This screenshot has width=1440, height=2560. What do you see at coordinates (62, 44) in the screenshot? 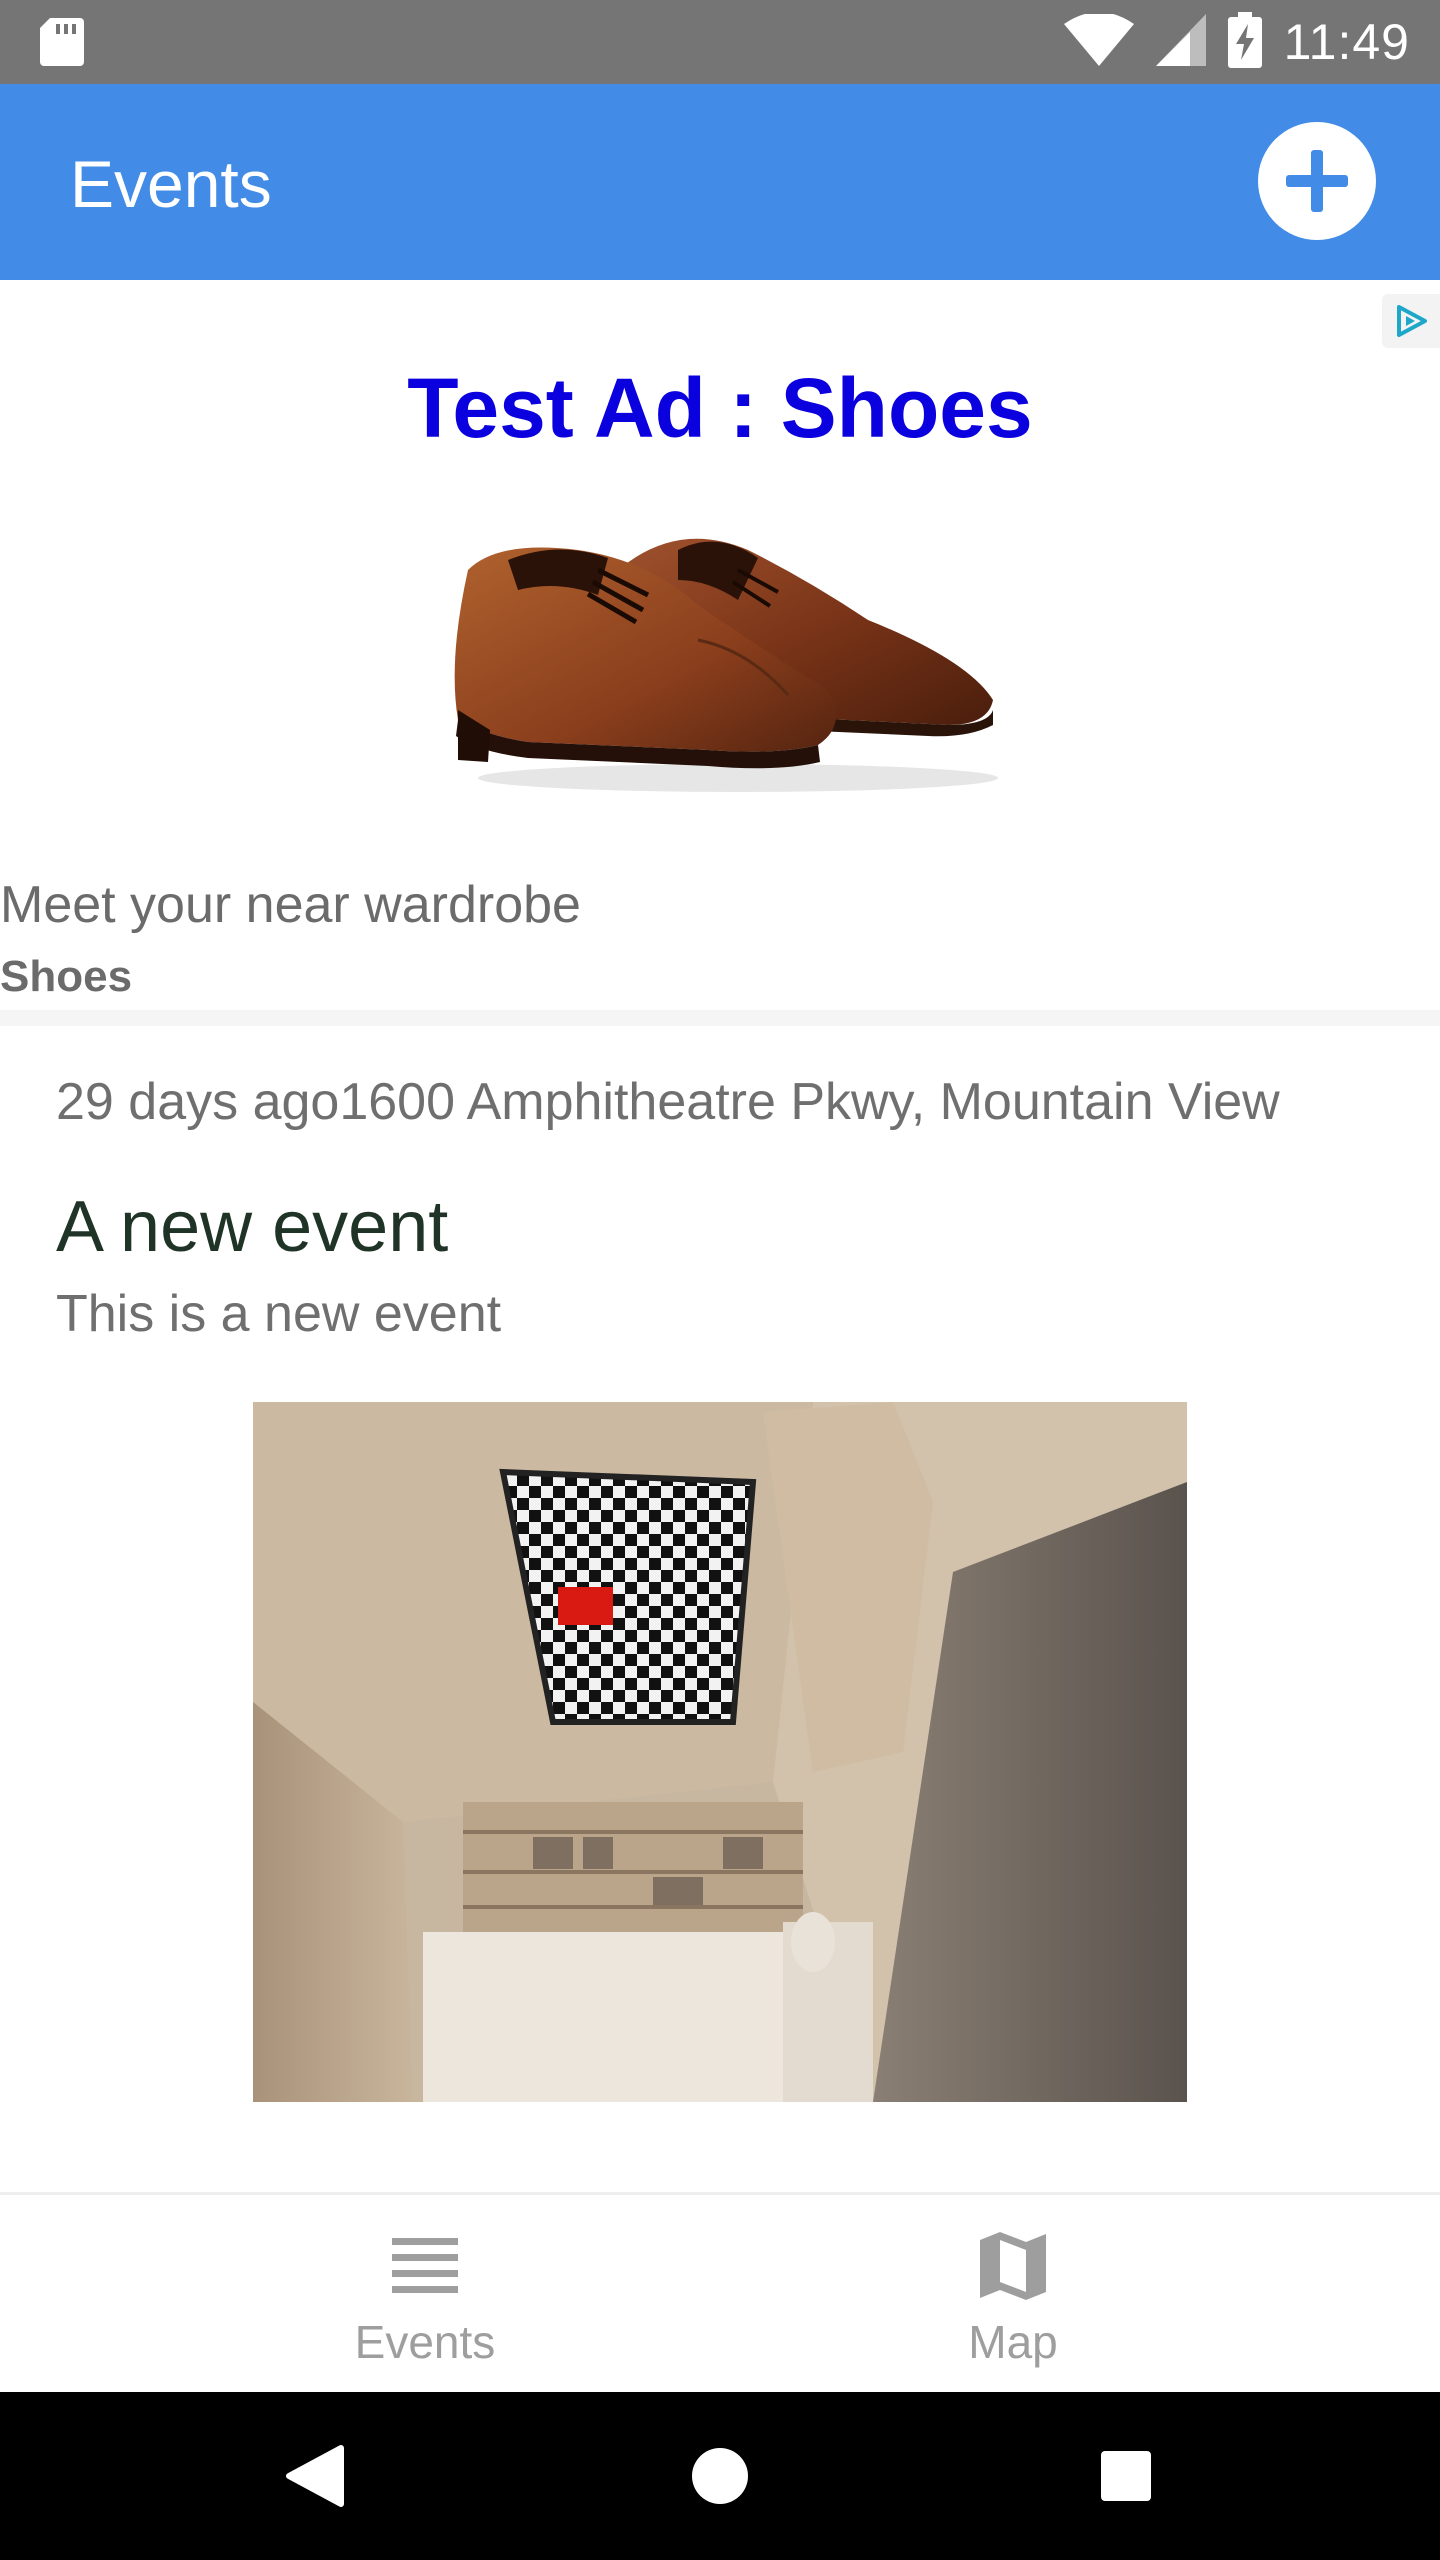
I see `sd-card-icon` at bounding box center [62, 44].